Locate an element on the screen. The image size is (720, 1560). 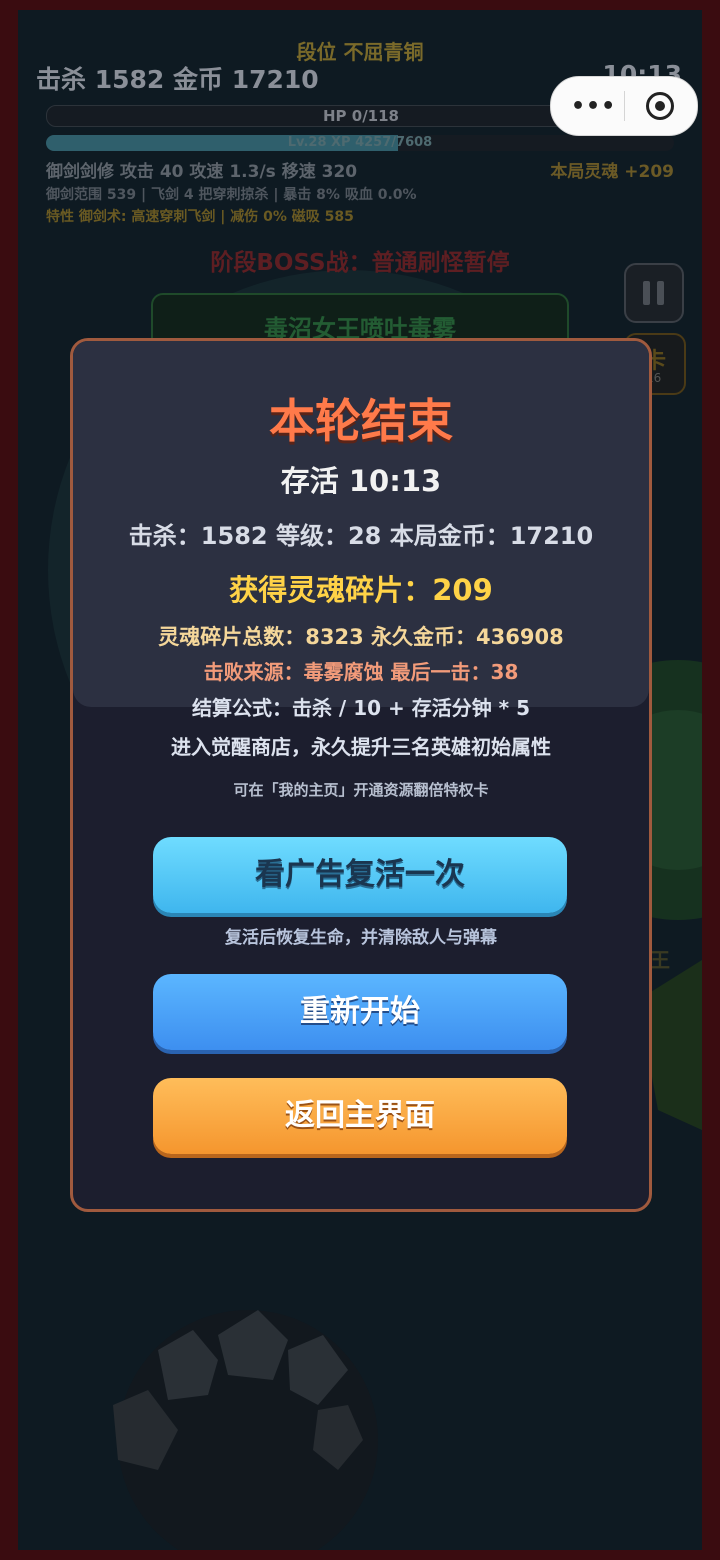
xp-label: Lv.28 XP 4257/7608 is located at coordinates (360, 142).